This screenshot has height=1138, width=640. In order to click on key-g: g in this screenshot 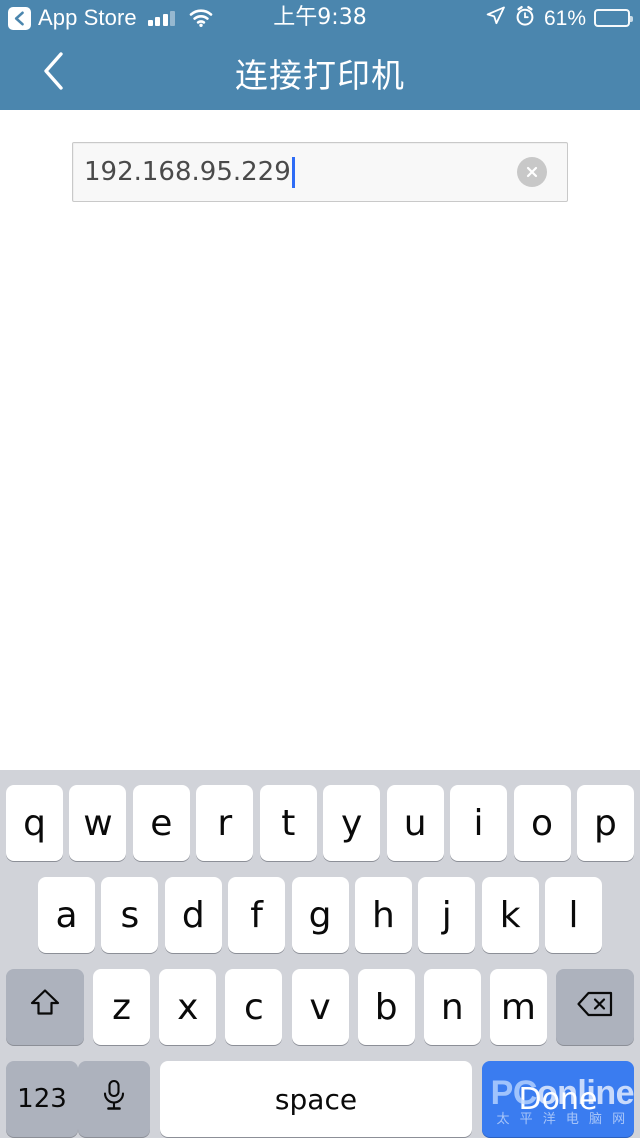, I will do `click(320, 915)`.